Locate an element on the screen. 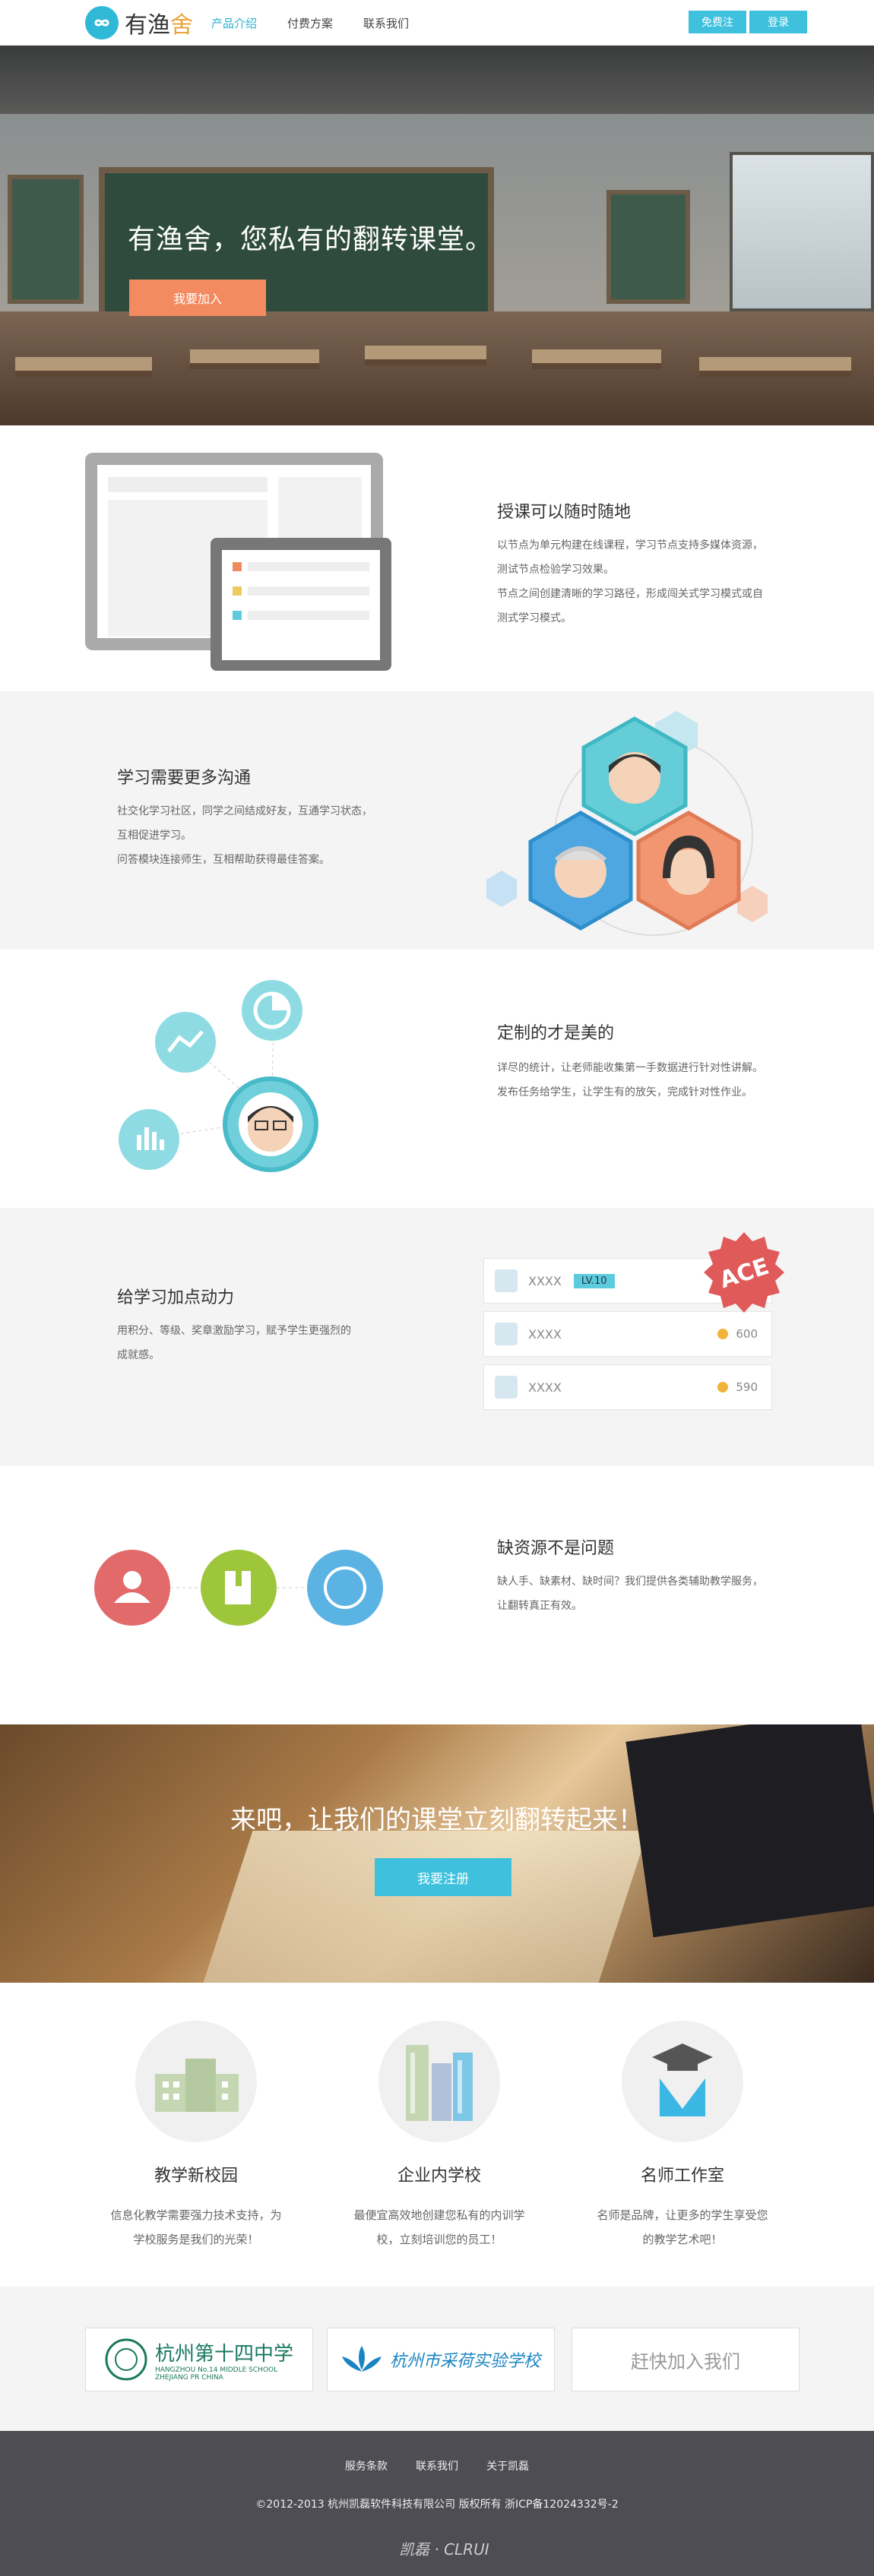 This screenshot has width=874, height=2576. leaderboard-row: XXXX 590 is located at coordinates (628, 1387).